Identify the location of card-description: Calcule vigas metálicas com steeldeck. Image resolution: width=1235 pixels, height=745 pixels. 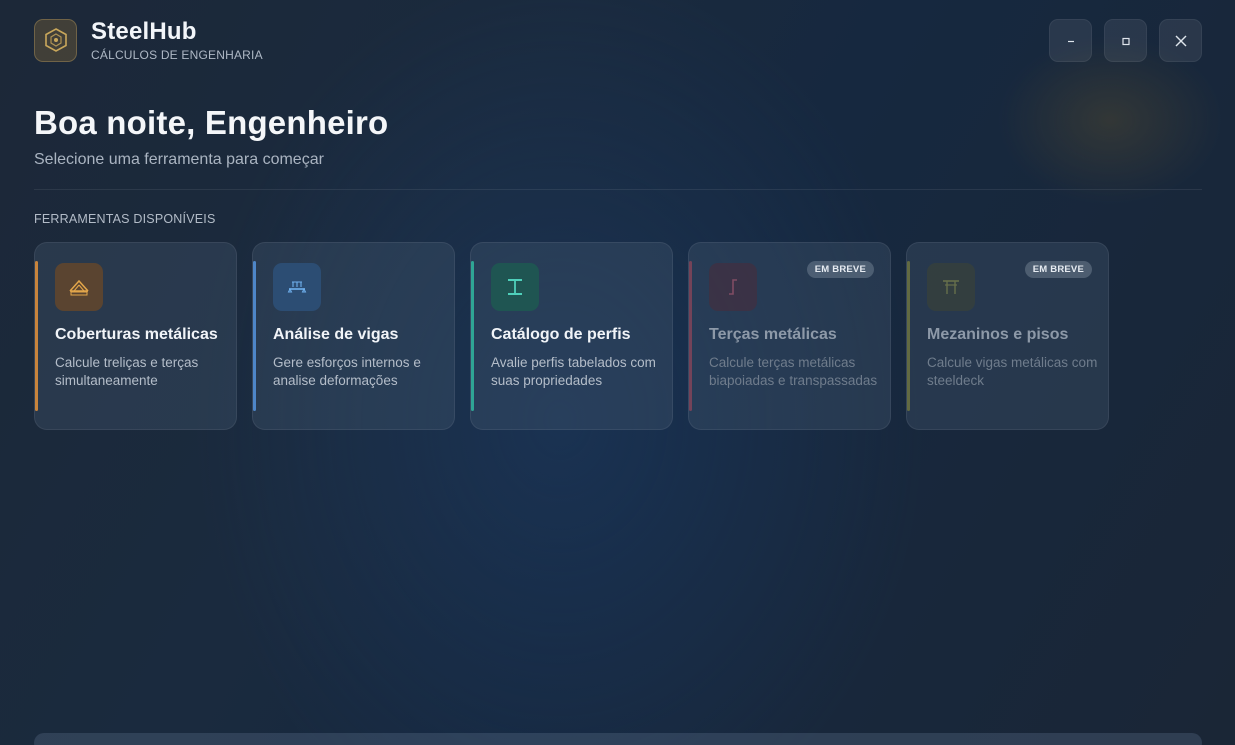
(1012, 371).